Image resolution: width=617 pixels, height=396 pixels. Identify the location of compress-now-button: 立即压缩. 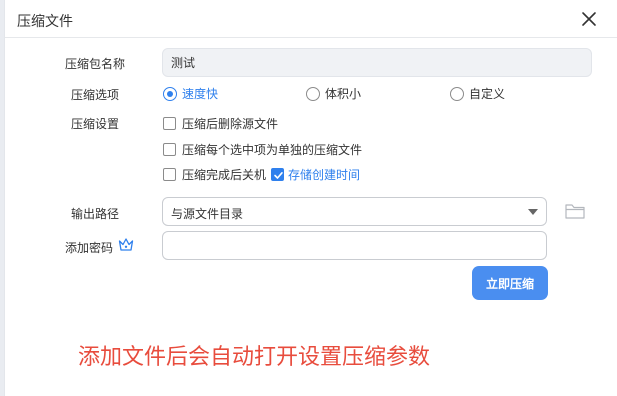
(510, 283).